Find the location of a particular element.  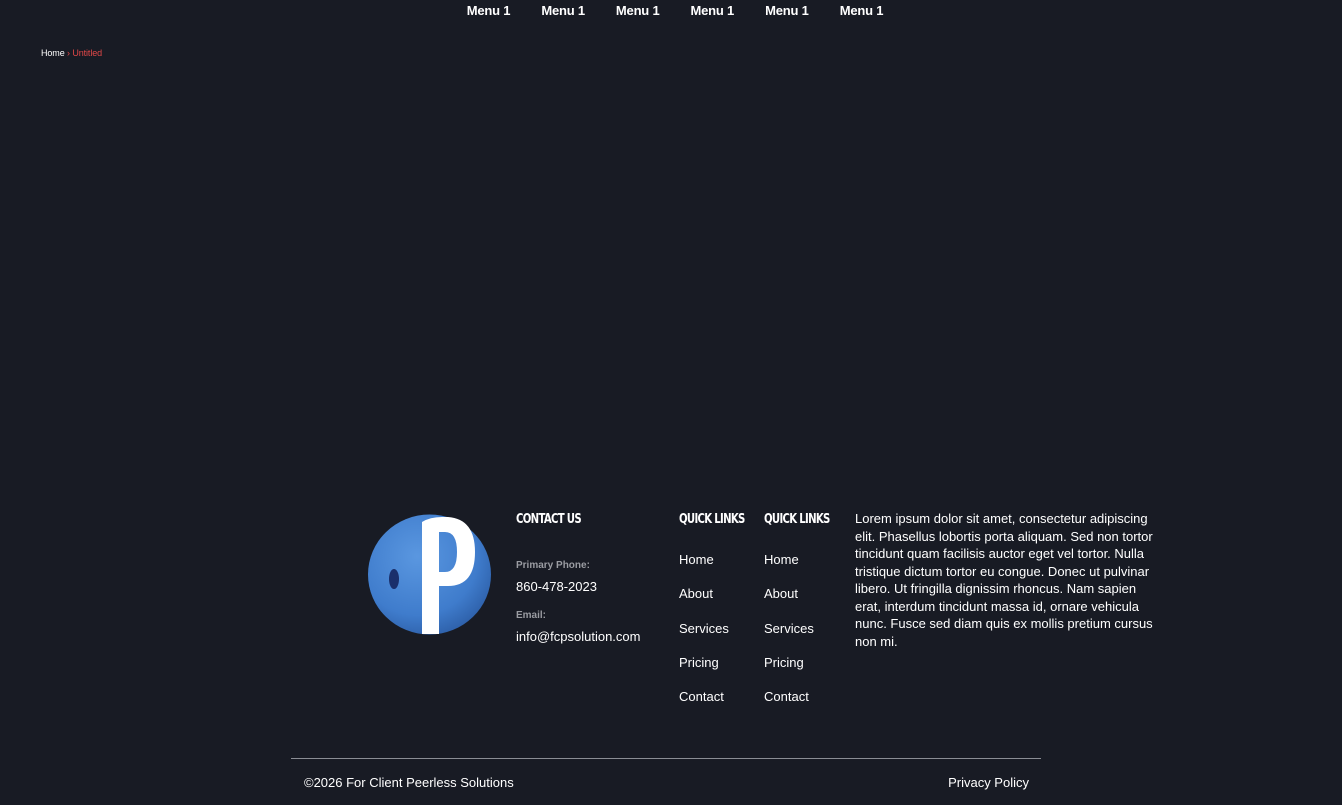

quick-links-list-2: Home About Services Pricing Contact is located at coordinates (789, 636).